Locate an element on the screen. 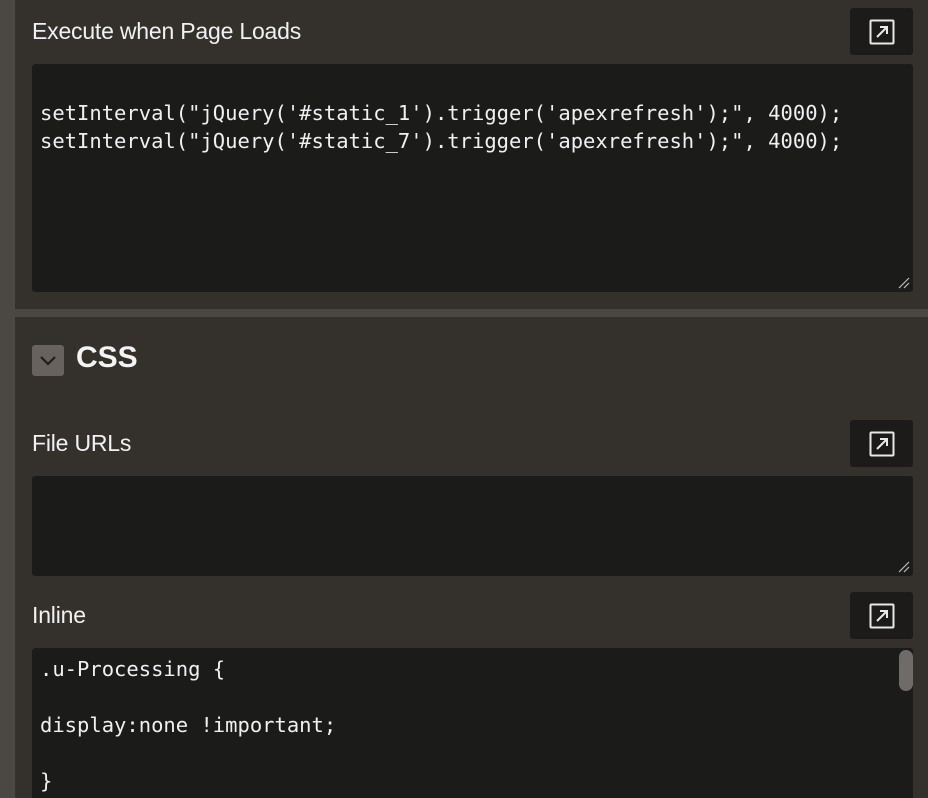 This screenshot has height=798, width=928. file-urls-expand-button is located at coordinates (881, 443).